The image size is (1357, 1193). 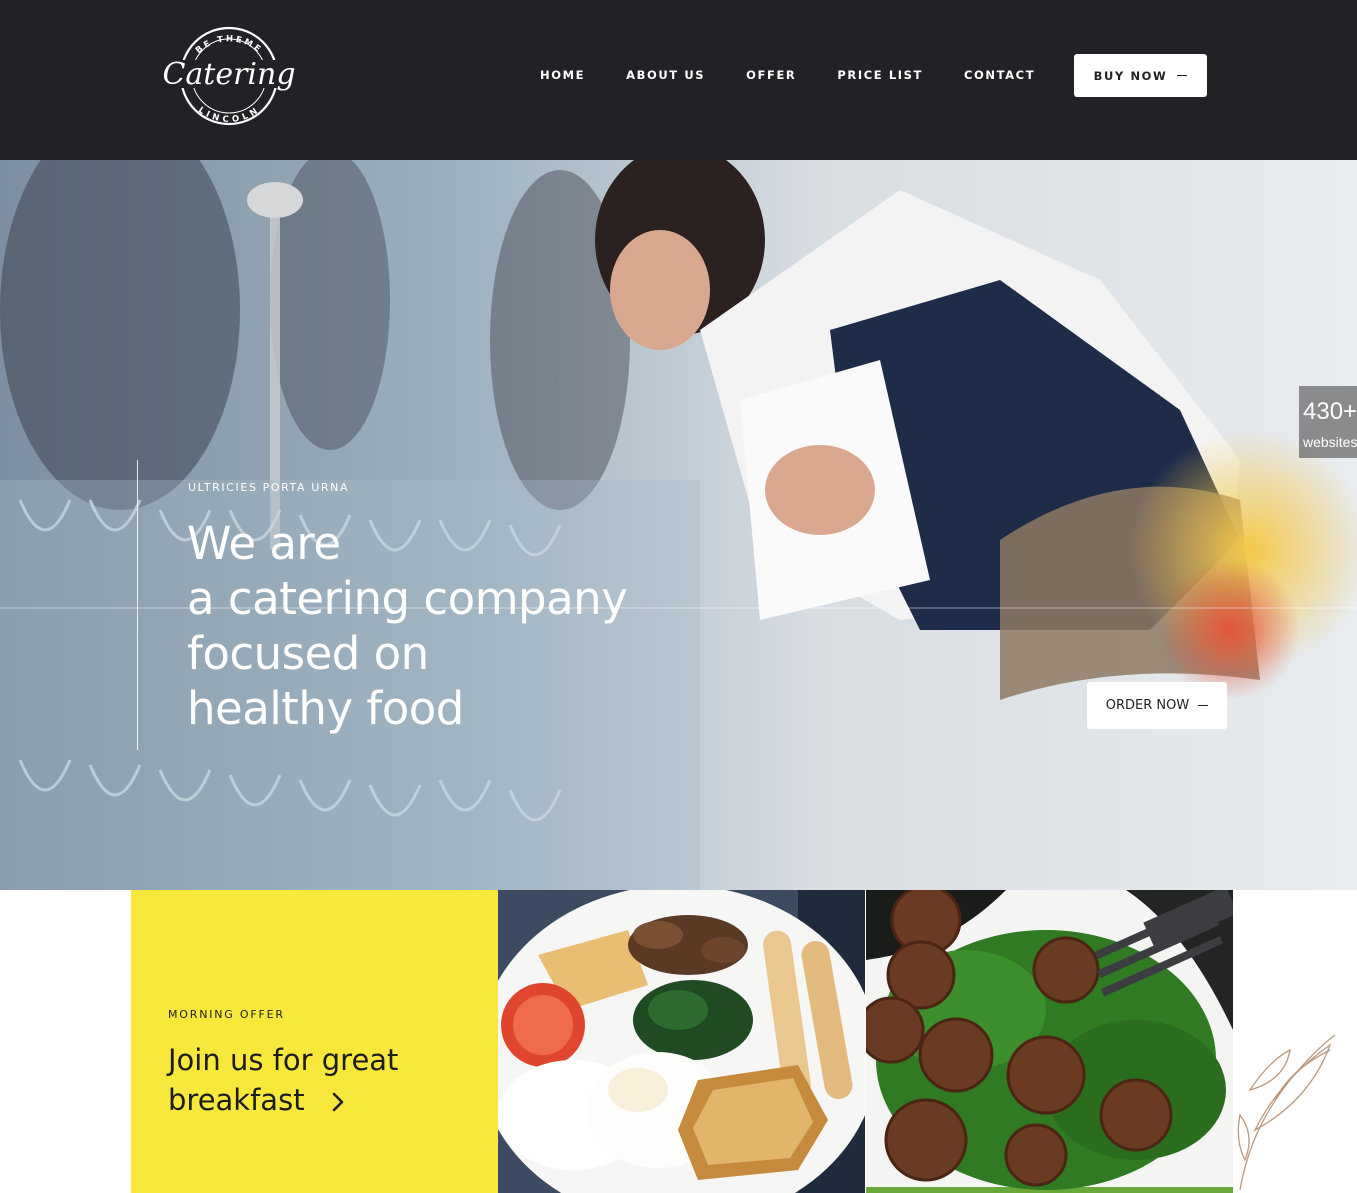 What do you see at coordinates (1330, 442) in the screenshot?
I see `badge-label: websites` at bounding box center [1330, 442].